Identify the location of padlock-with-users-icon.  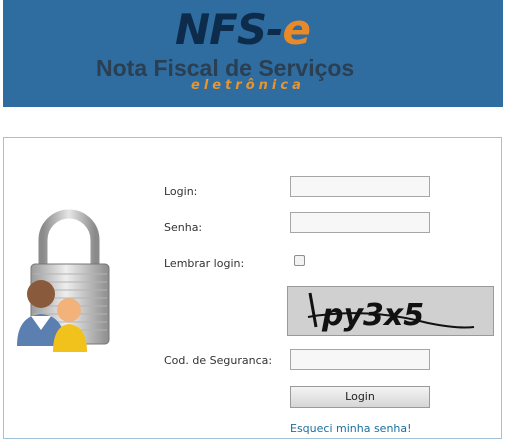
(63, 280).